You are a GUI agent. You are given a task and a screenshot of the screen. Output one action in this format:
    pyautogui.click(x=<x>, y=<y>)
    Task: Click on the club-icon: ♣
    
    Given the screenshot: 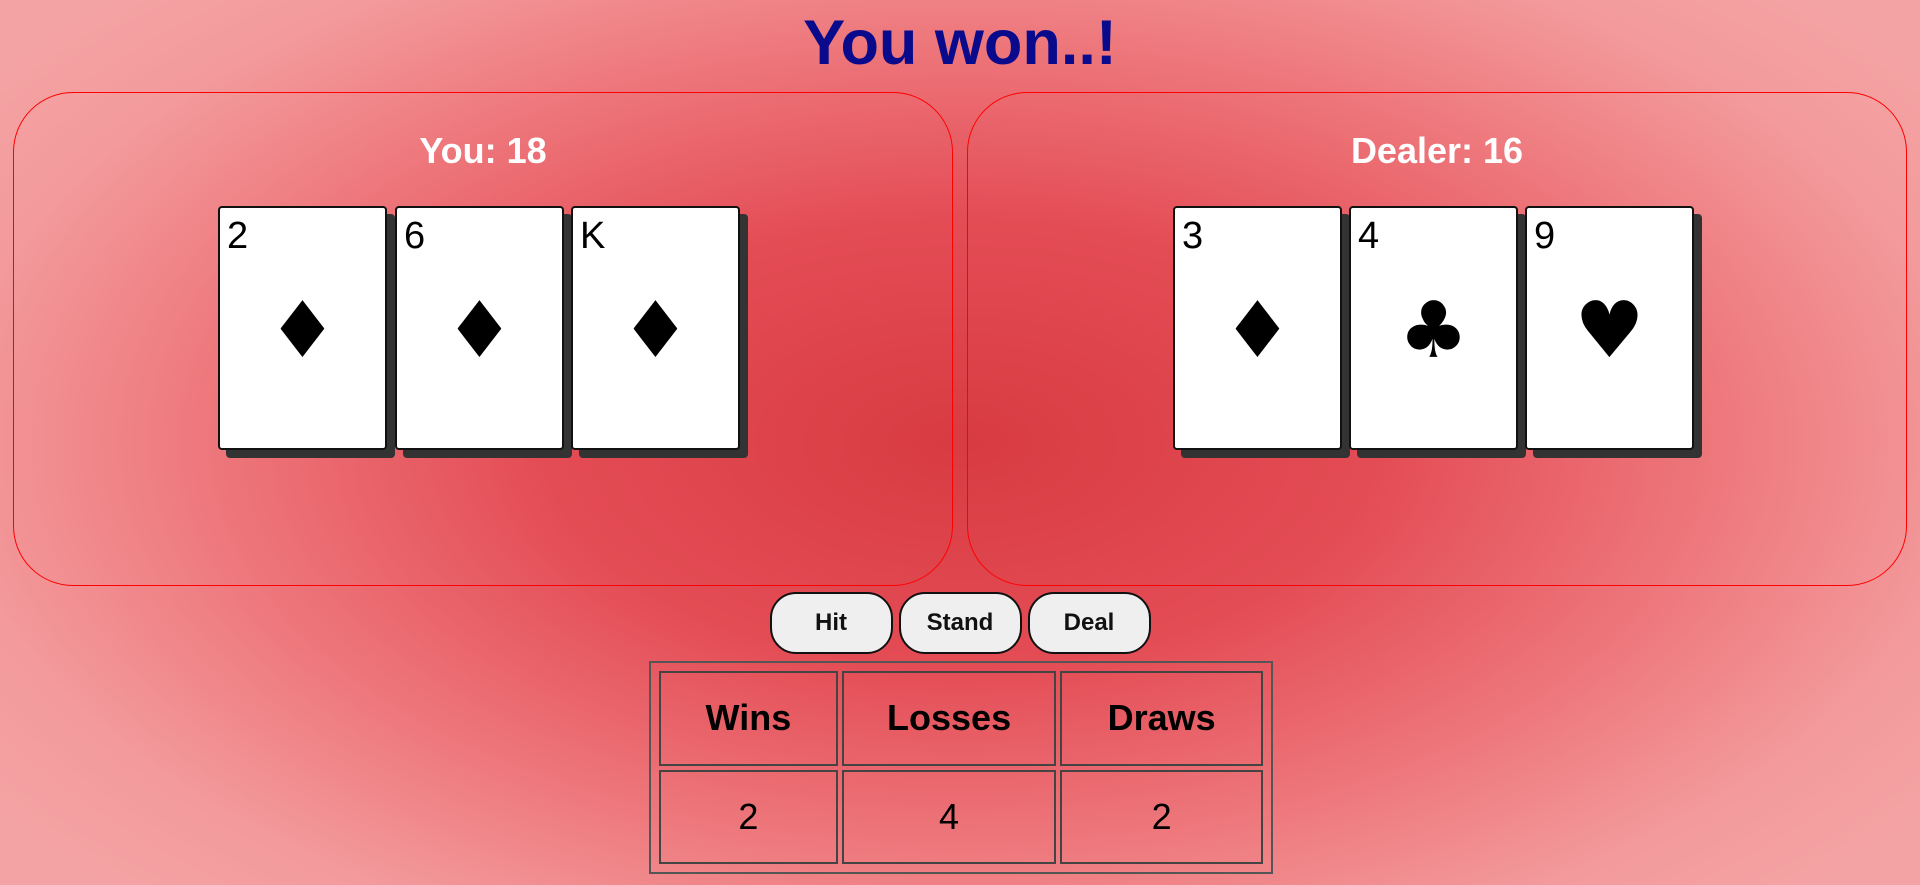 What is the action you would take?
    pyautogui.click(x=1433, y=331)
    